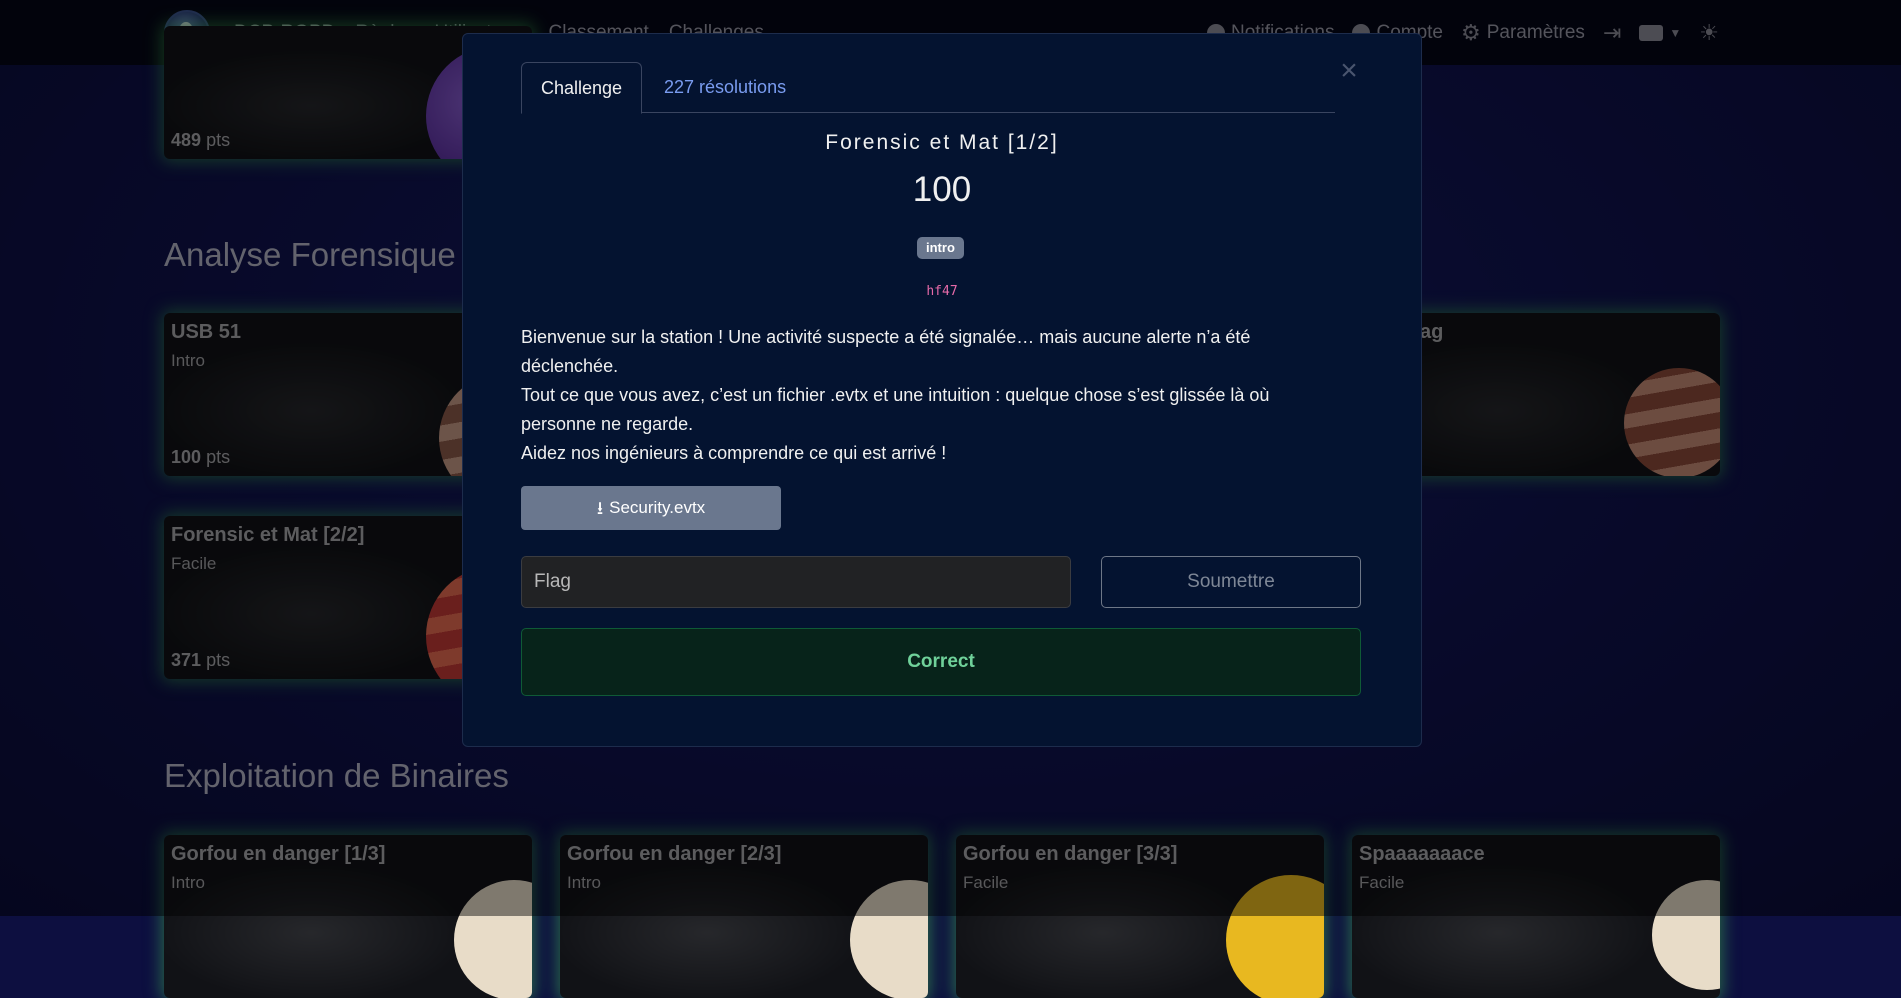 The image size is (1901, 998). I want to click on submit-button: Soumettre, so click(1231, 582).